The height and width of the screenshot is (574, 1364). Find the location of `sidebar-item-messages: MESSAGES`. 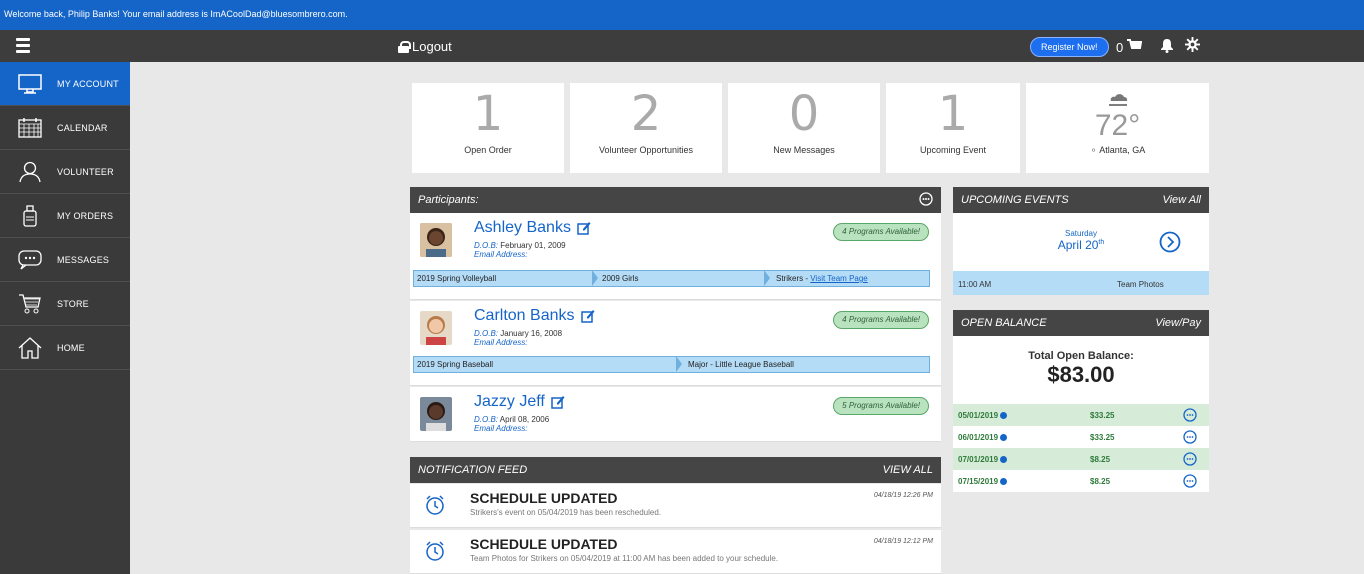

sidebar-item-messages: MESSAGES is located at coordinates (65, 260).